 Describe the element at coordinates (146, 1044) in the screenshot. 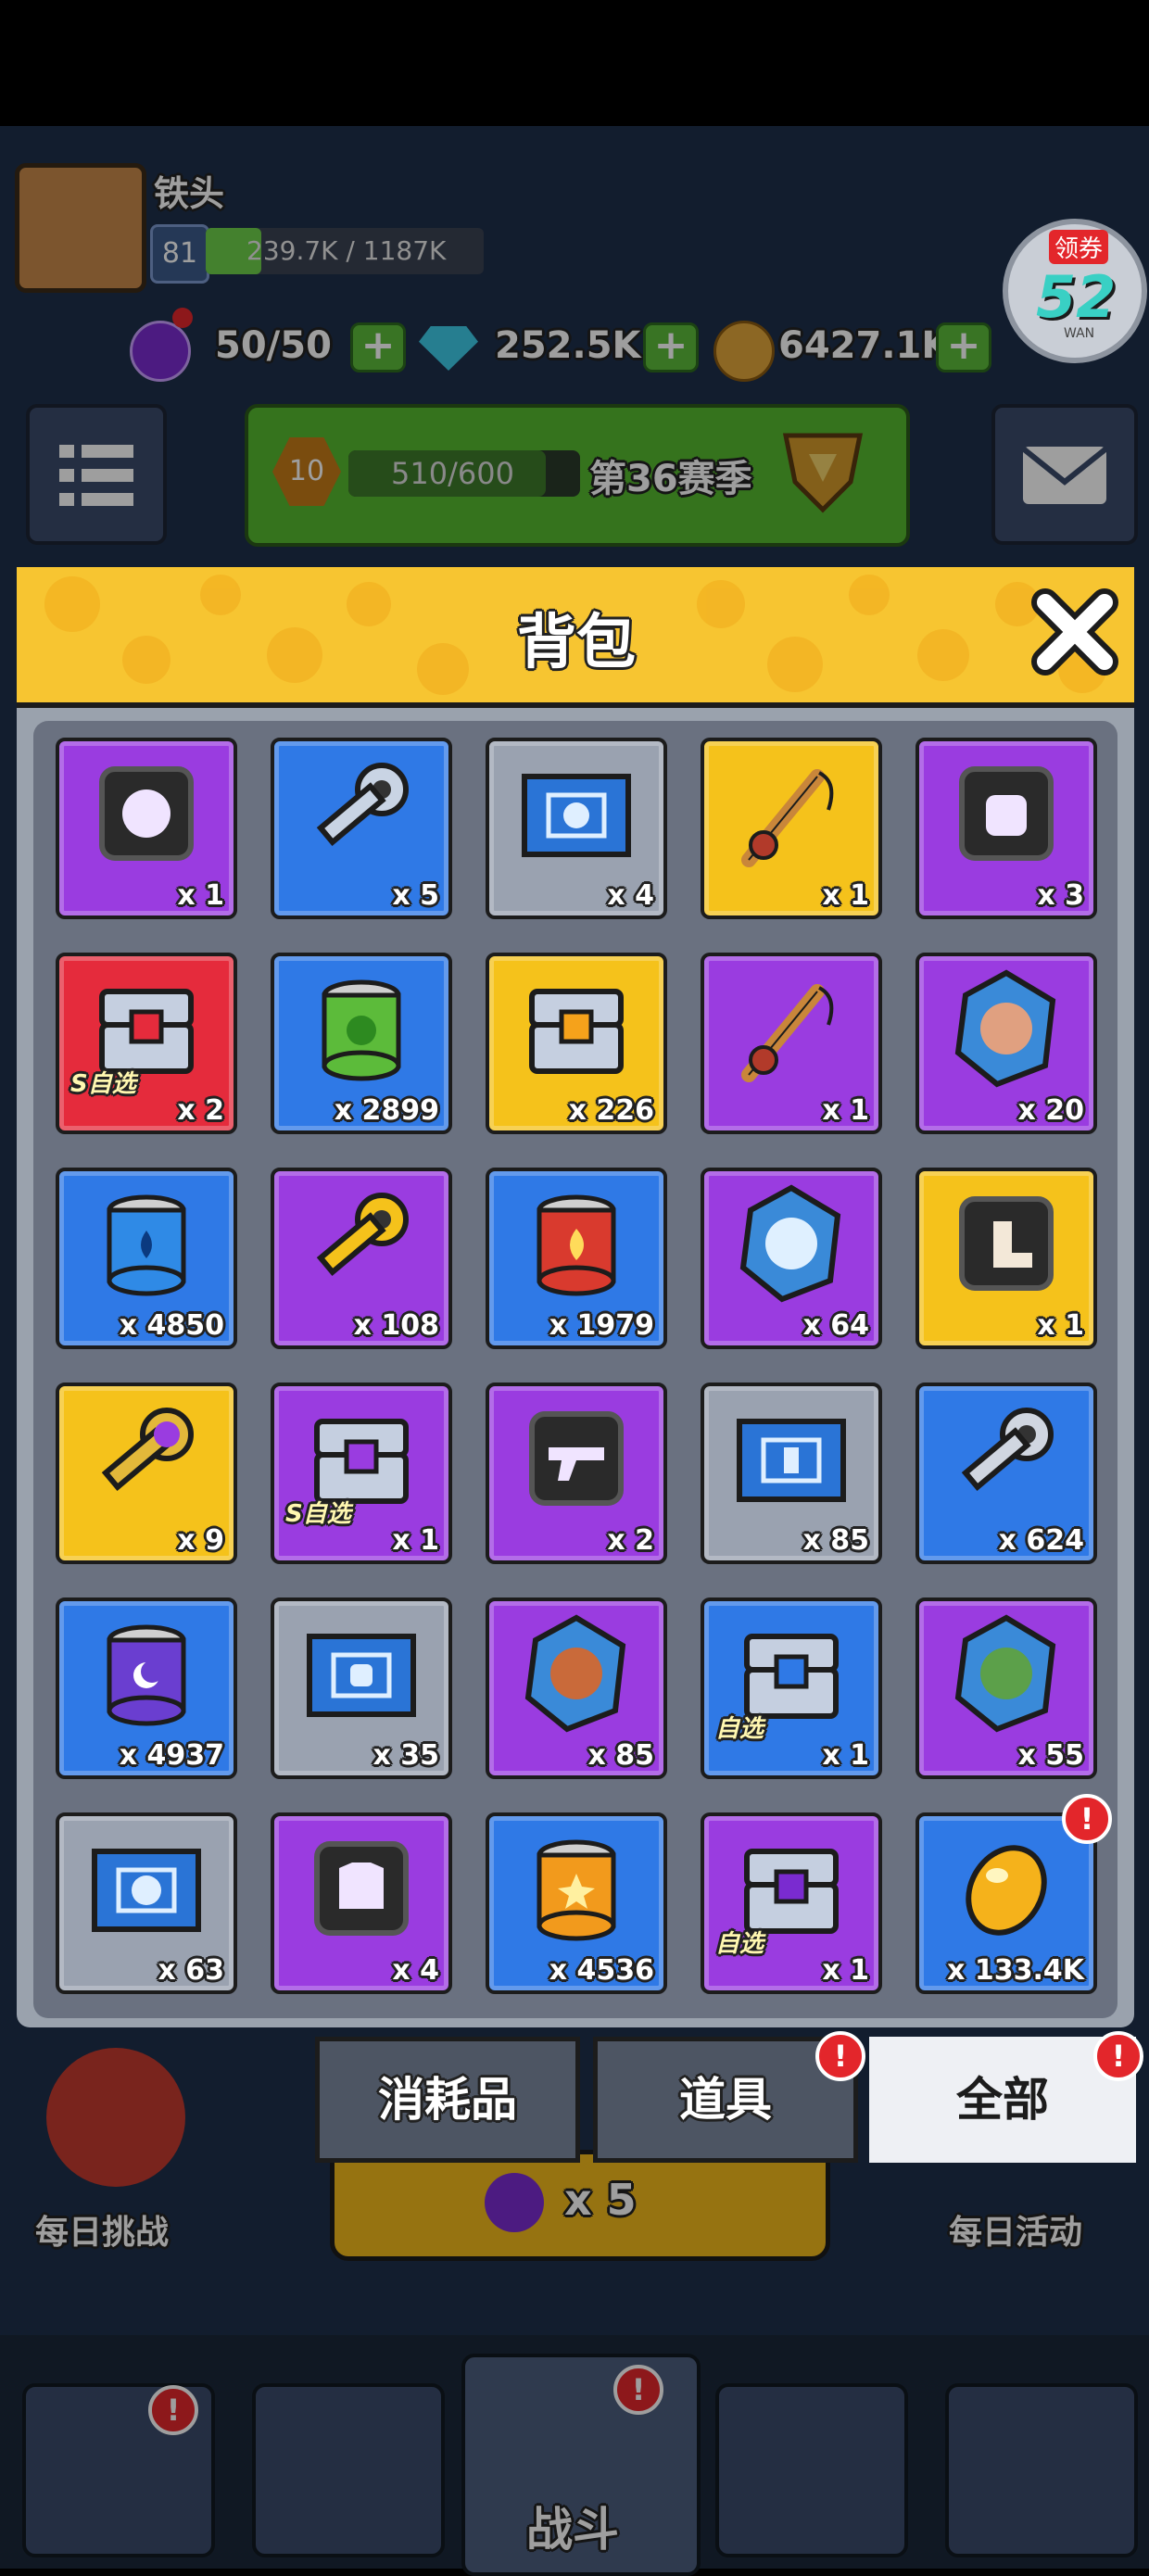

I see `item-slot-red-chest: S自选 x 2` at that location.